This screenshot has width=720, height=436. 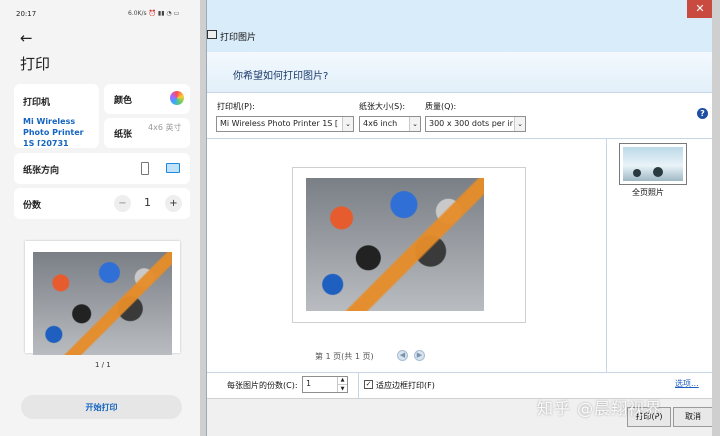 I want to click on copies-label: 份数, so click(x=32, y=206).